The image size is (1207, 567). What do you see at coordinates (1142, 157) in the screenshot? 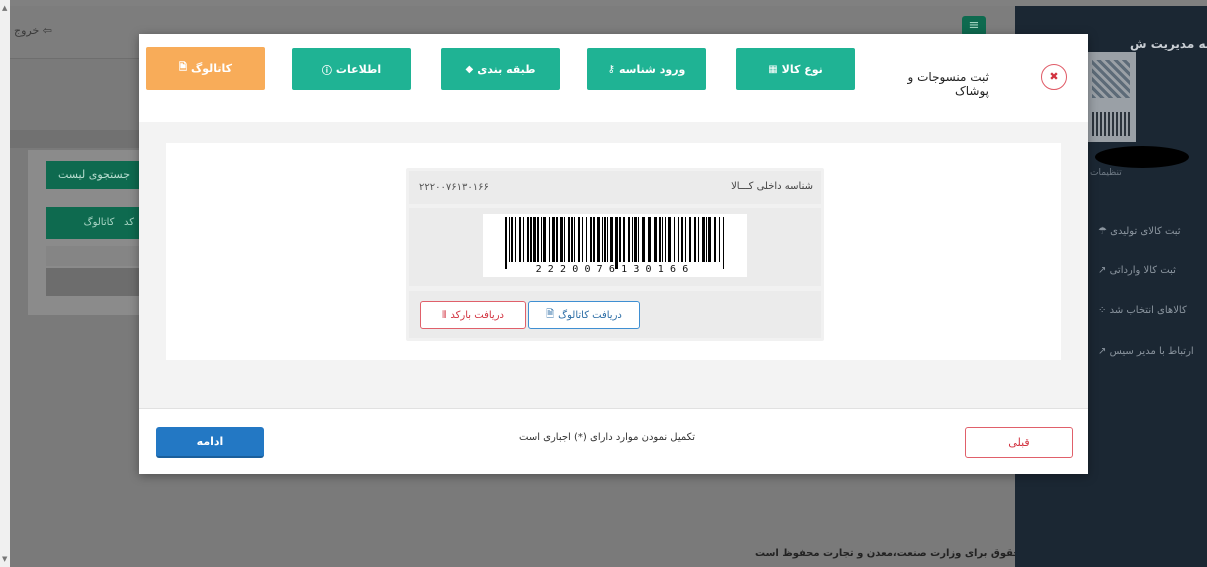
I see `redacted-username` at bounding box center [1142, 157].